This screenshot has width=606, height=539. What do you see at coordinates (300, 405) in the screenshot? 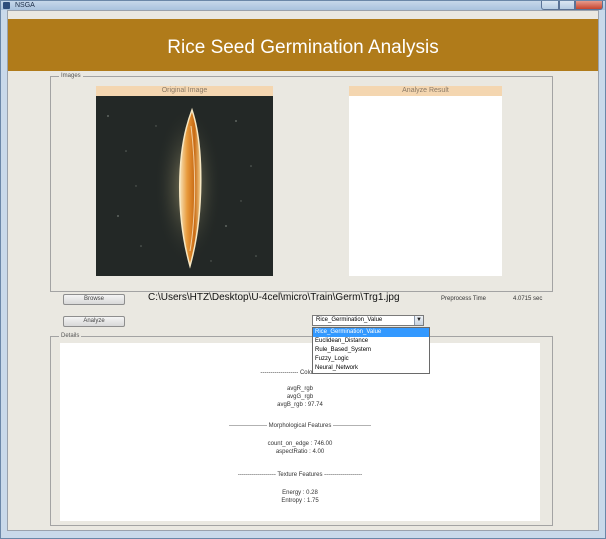
I see `color-feature-row: avgB_rgb : 97.74` at bounding box center [300, 405].